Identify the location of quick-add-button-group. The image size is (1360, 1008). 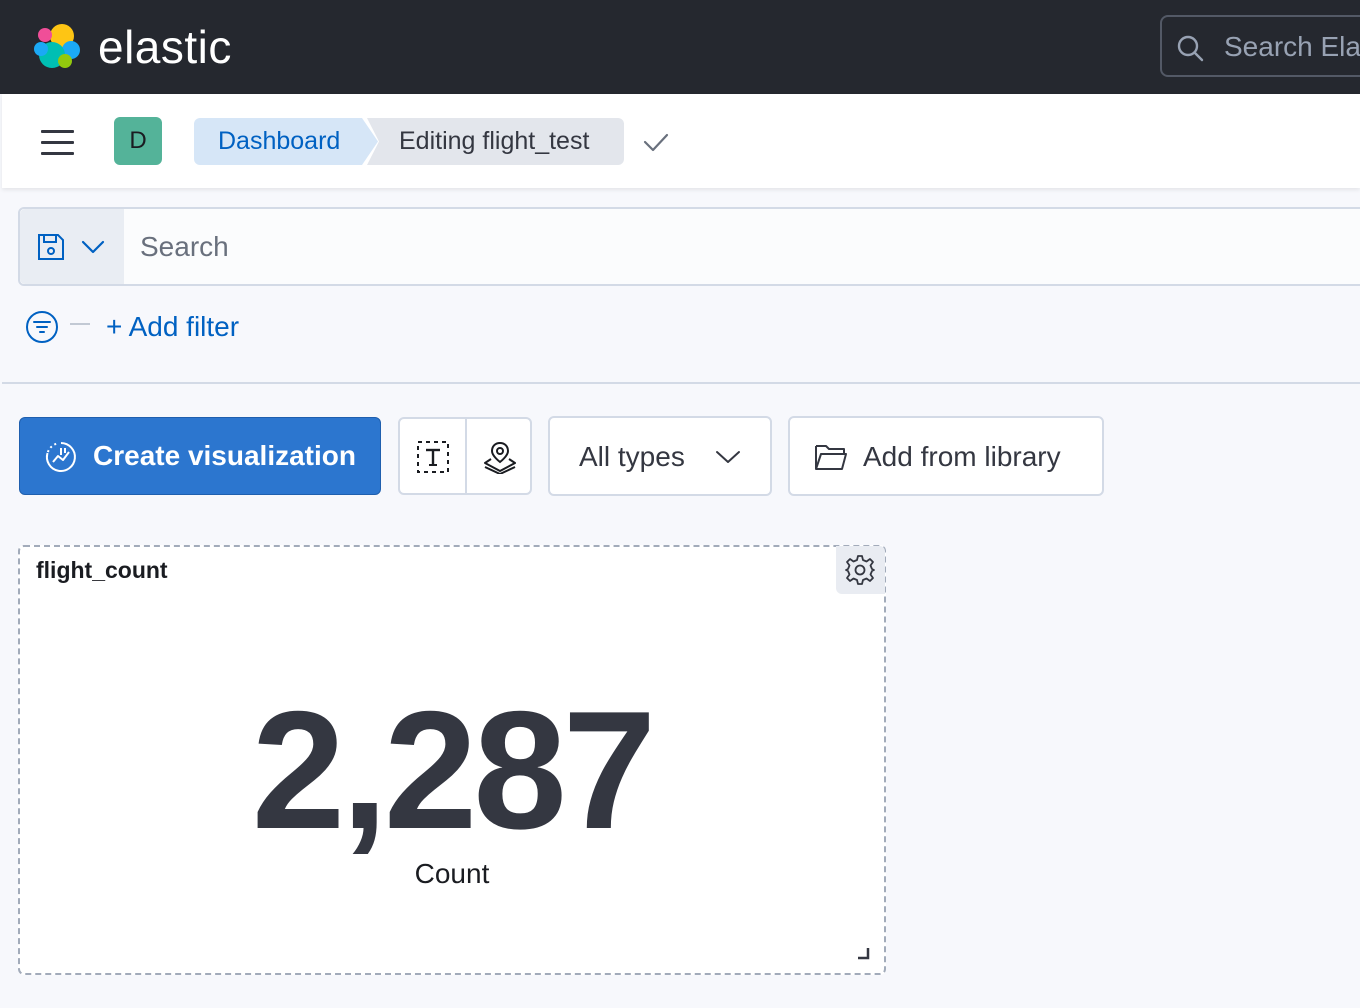
(465, 456).